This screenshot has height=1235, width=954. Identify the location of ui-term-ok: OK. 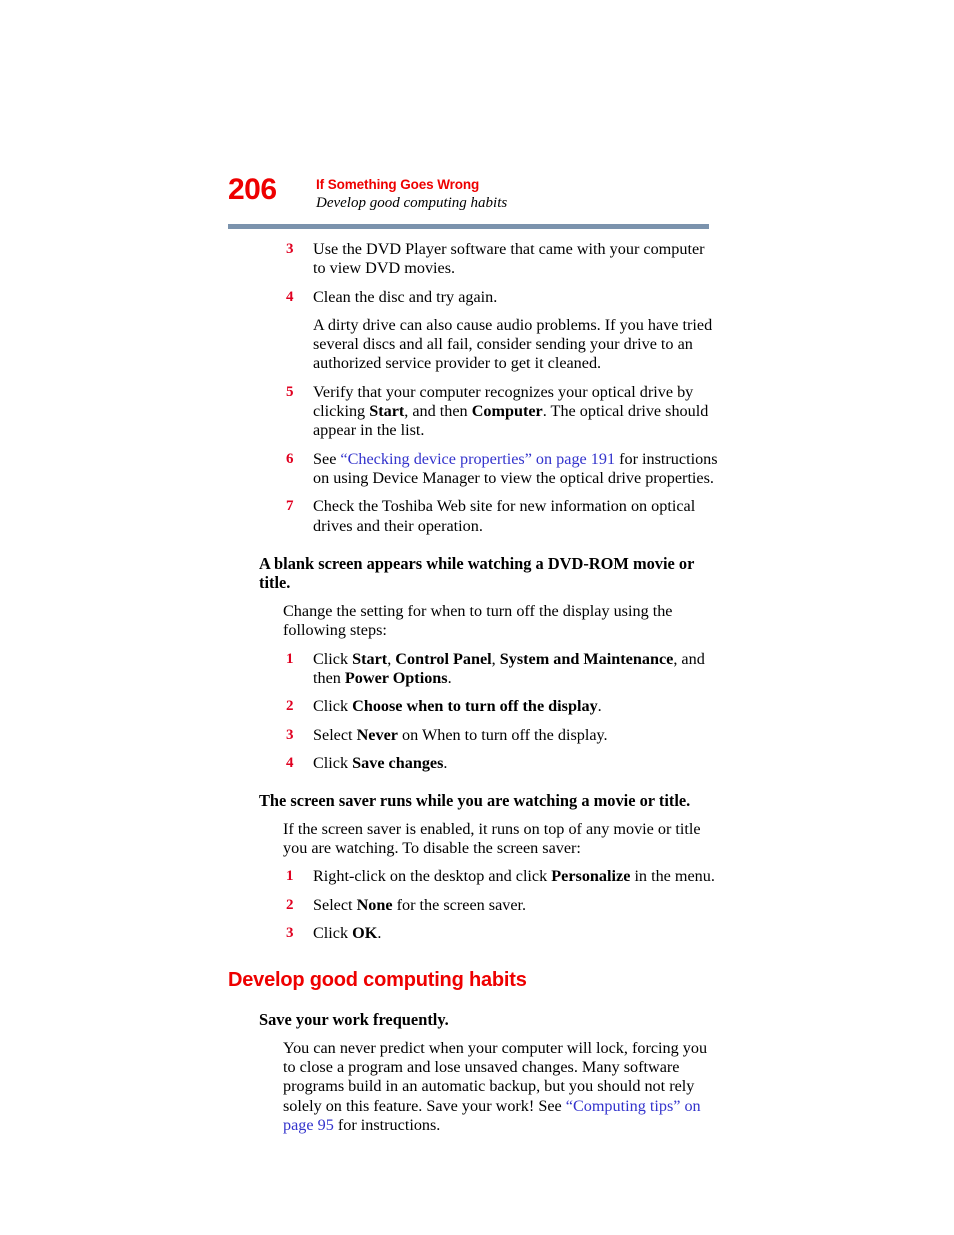
(365, 932).